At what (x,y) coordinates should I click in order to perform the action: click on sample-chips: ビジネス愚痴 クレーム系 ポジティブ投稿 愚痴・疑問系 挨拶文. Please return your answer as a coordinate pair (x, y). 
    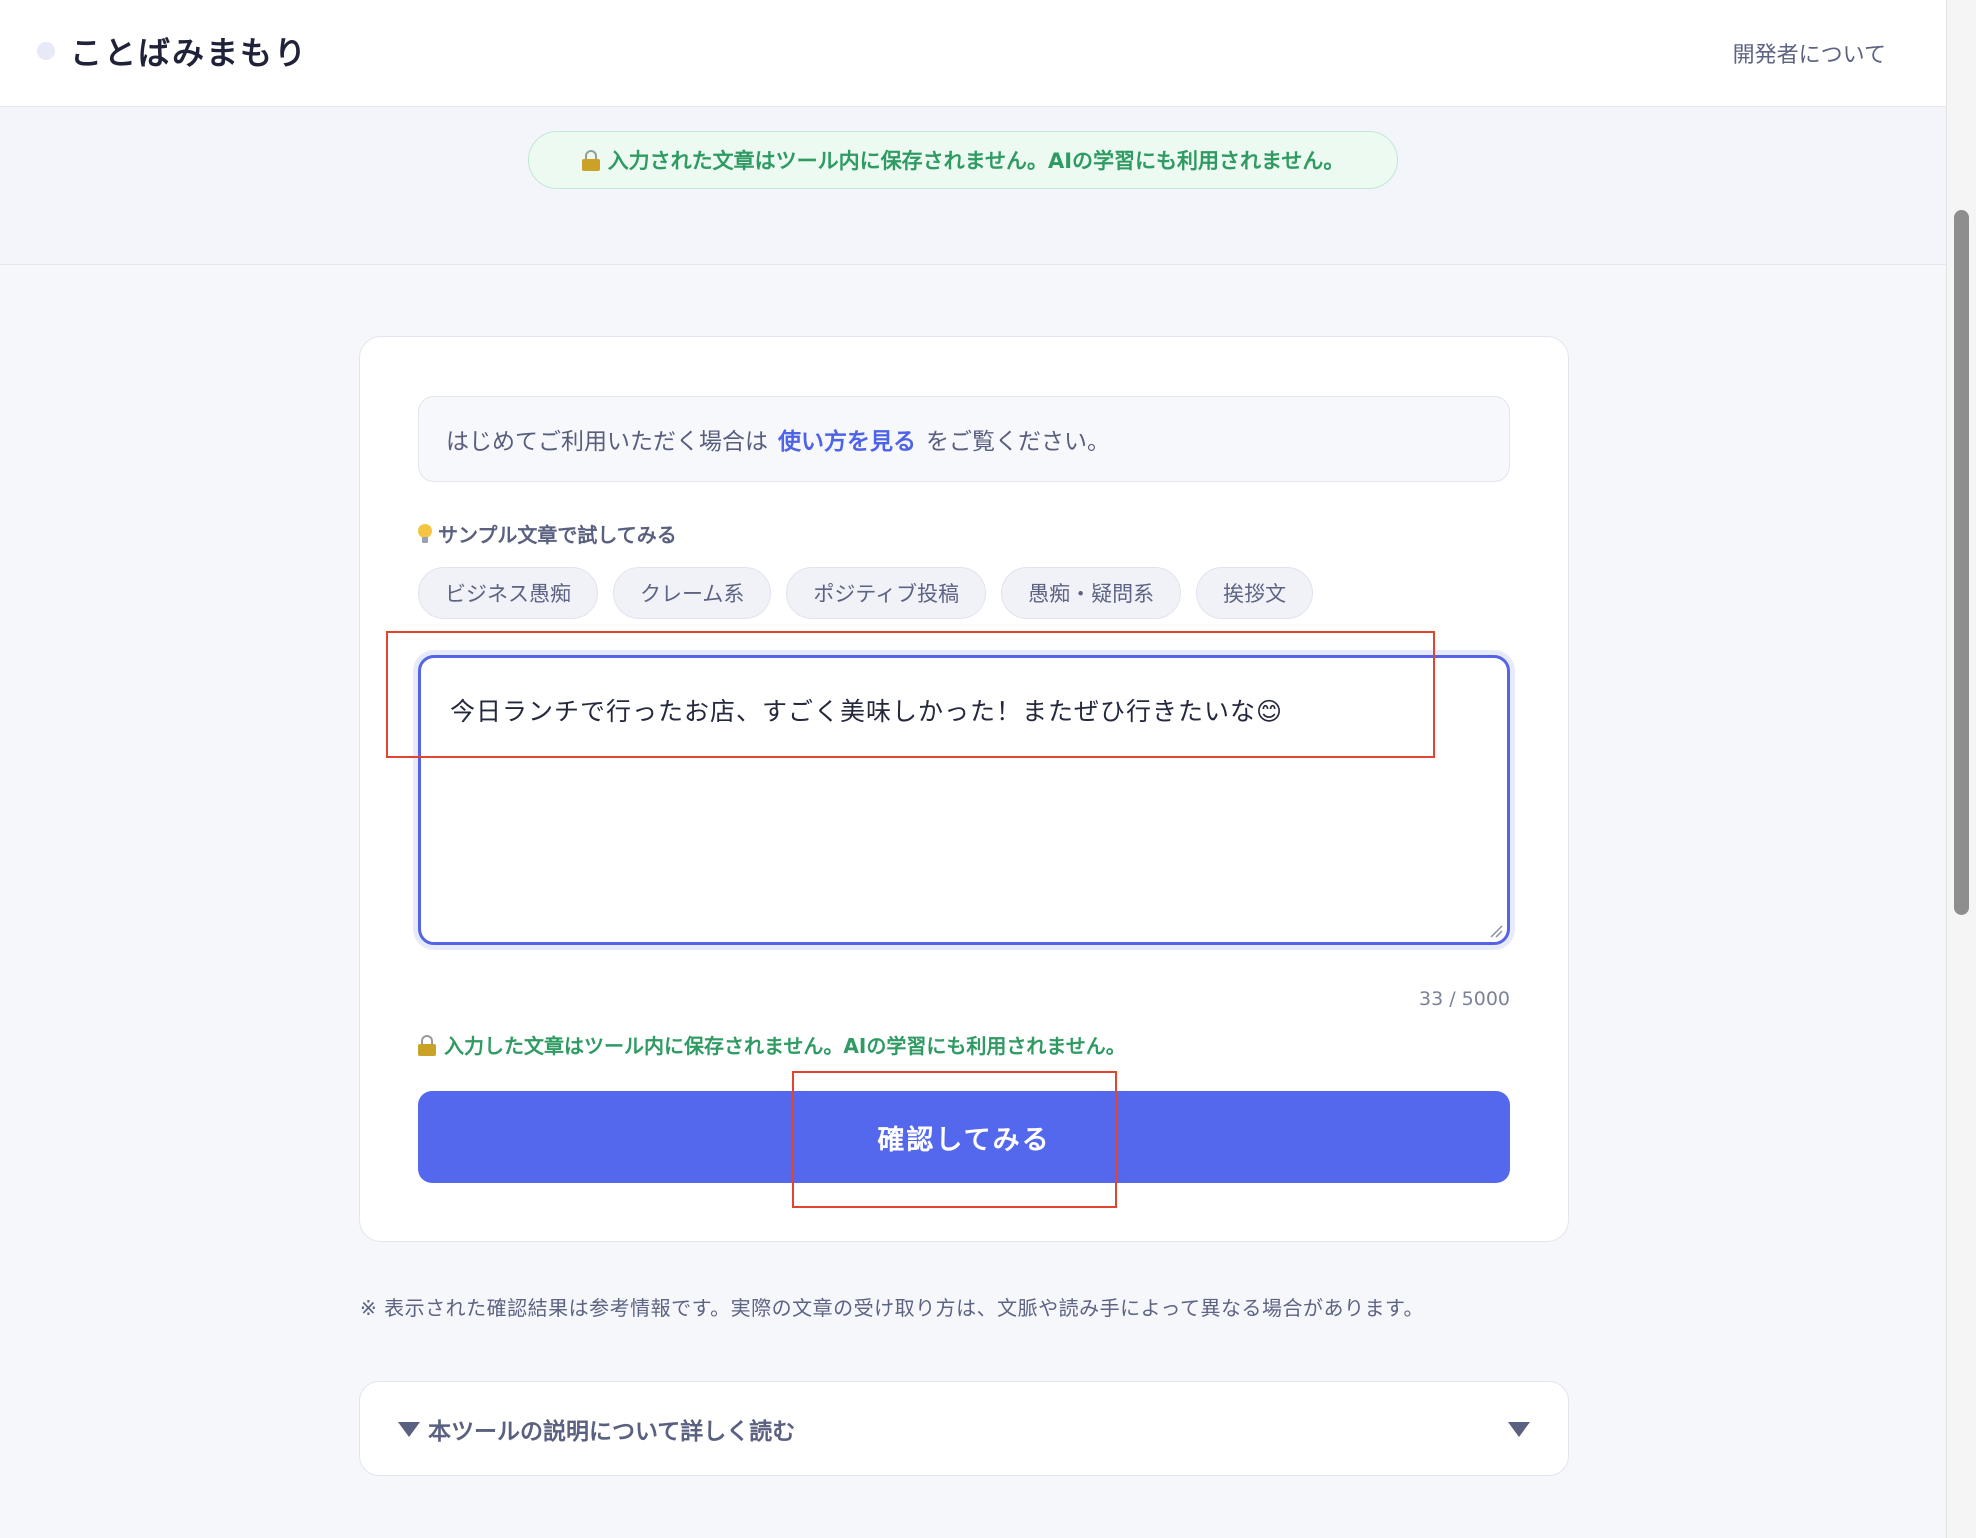
    Looking at the image, I should click on (866, 593).